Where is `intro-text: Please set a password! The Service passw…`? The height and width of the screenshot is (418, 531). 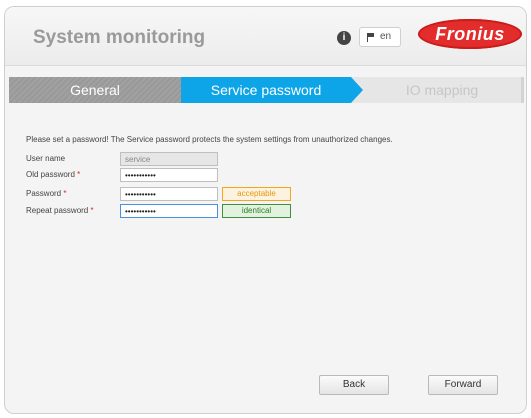
intro-text: Please set a password! The Service passw… is located at coordinates (209, 139).